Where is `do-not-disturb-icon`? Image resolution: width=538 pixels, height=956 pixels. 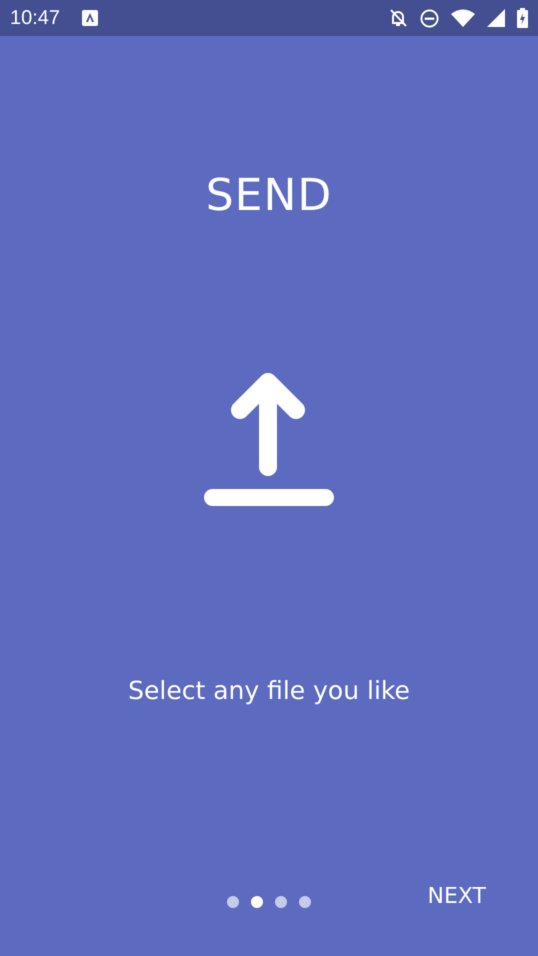 do-not-disturb-icon is located at coordinates (429, 18).